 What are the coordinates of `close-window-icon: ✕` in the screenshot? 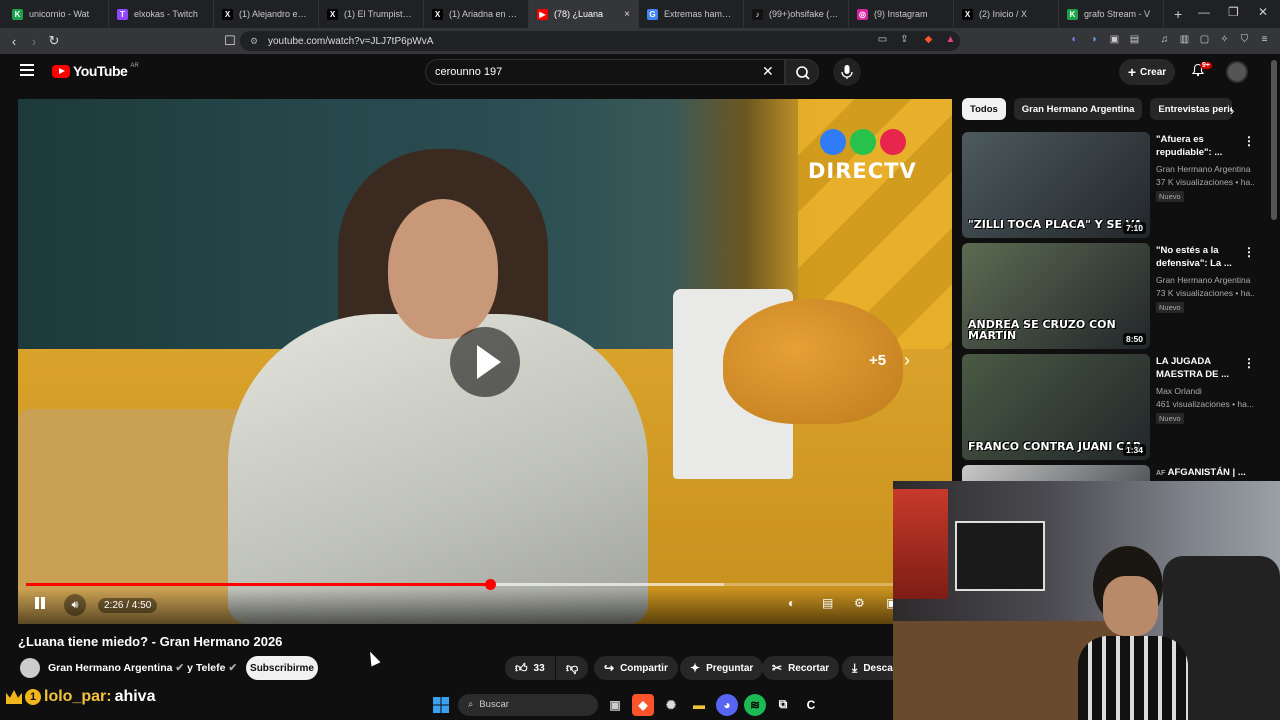 It's located at (1263, 12).